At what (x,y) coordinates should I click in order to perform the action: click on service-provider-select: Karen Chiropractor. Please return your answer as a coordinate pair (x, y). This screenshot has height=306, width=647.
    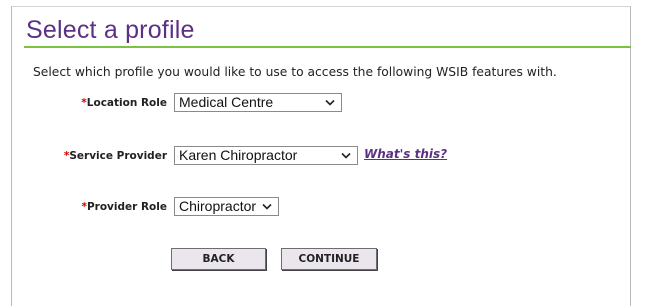
    Looking at the image, I should click on (266, 155).